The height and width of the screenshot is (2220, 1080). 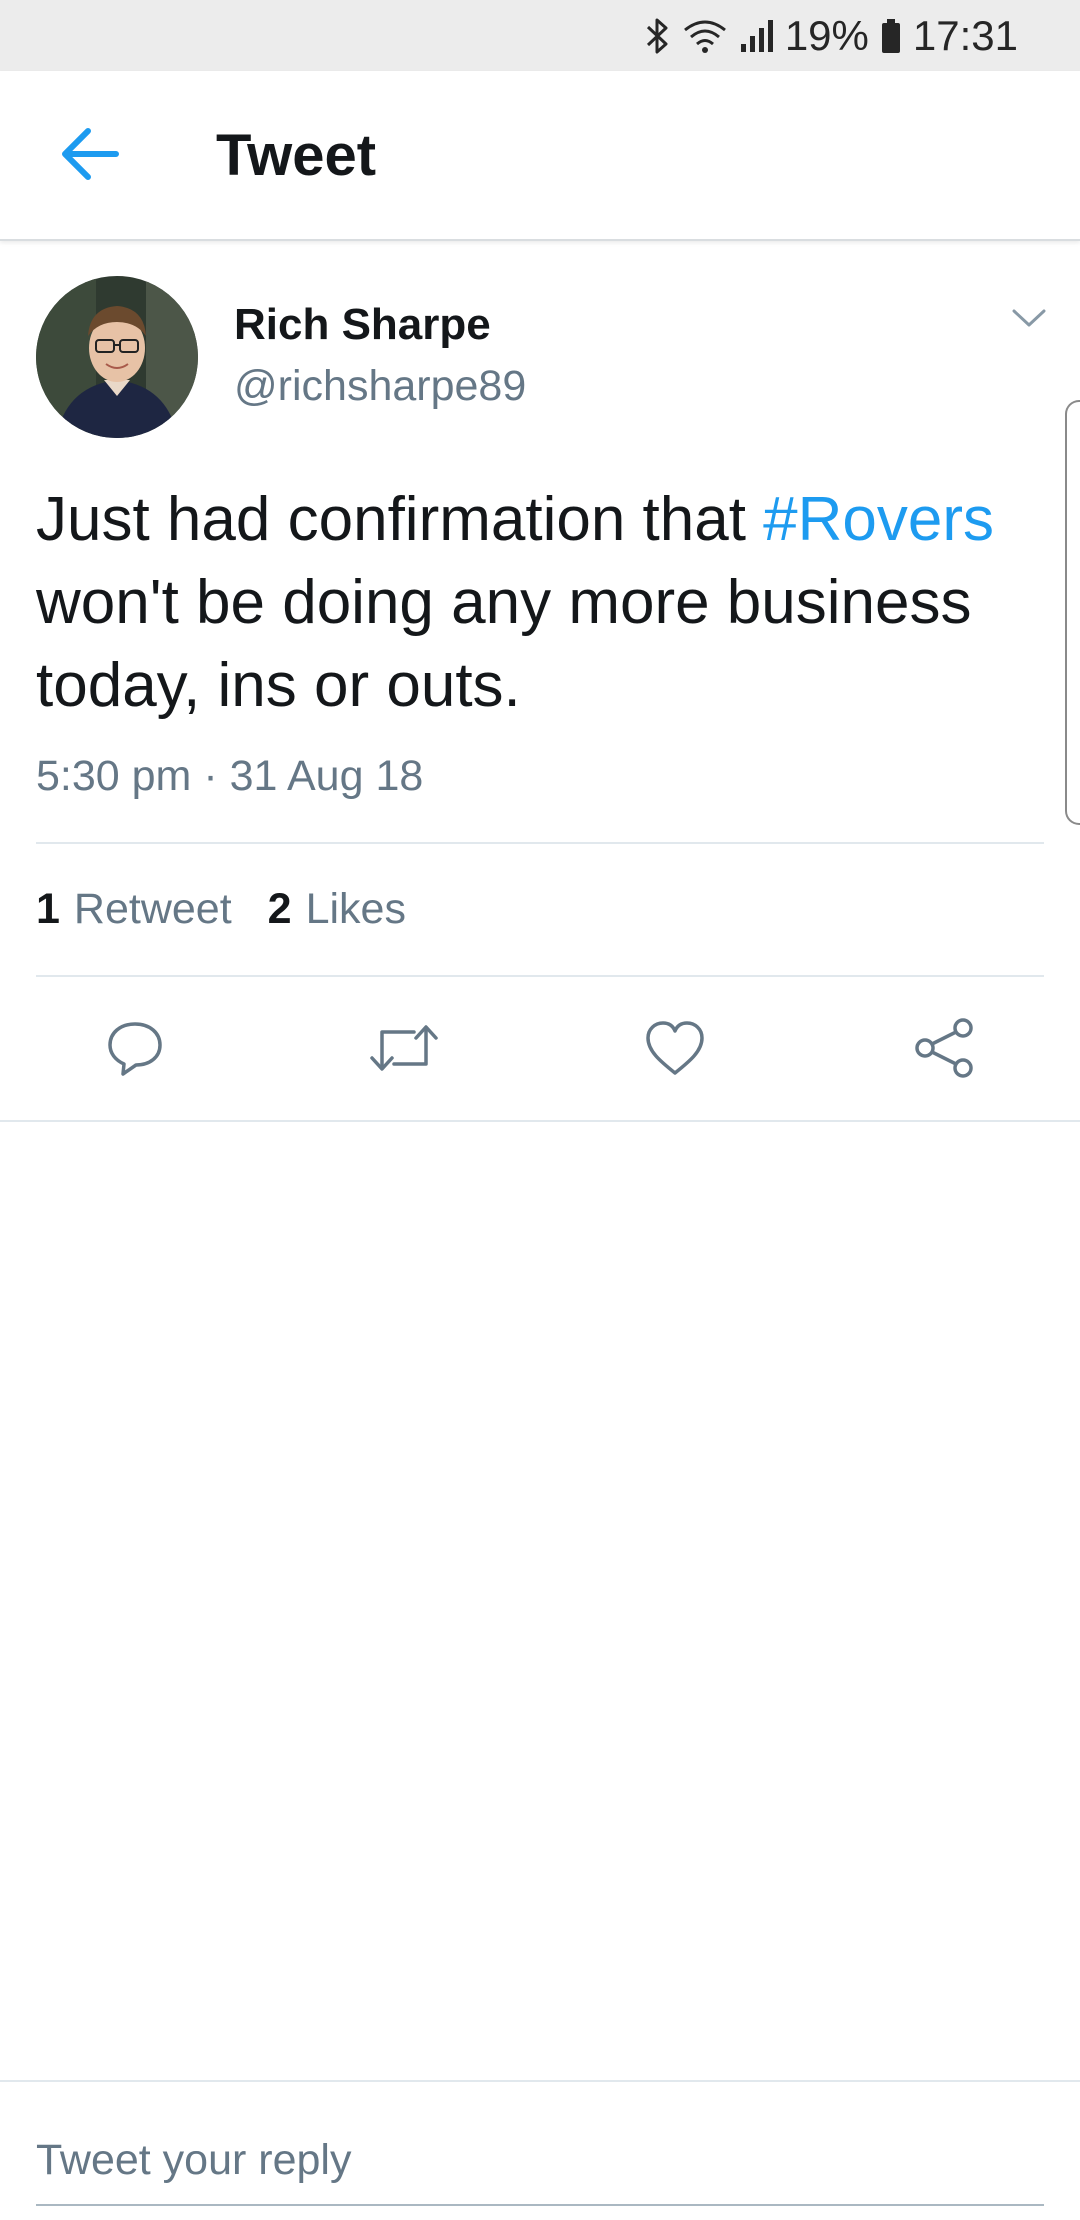 I want to click on reply-button, so click(x=135, y=1050).